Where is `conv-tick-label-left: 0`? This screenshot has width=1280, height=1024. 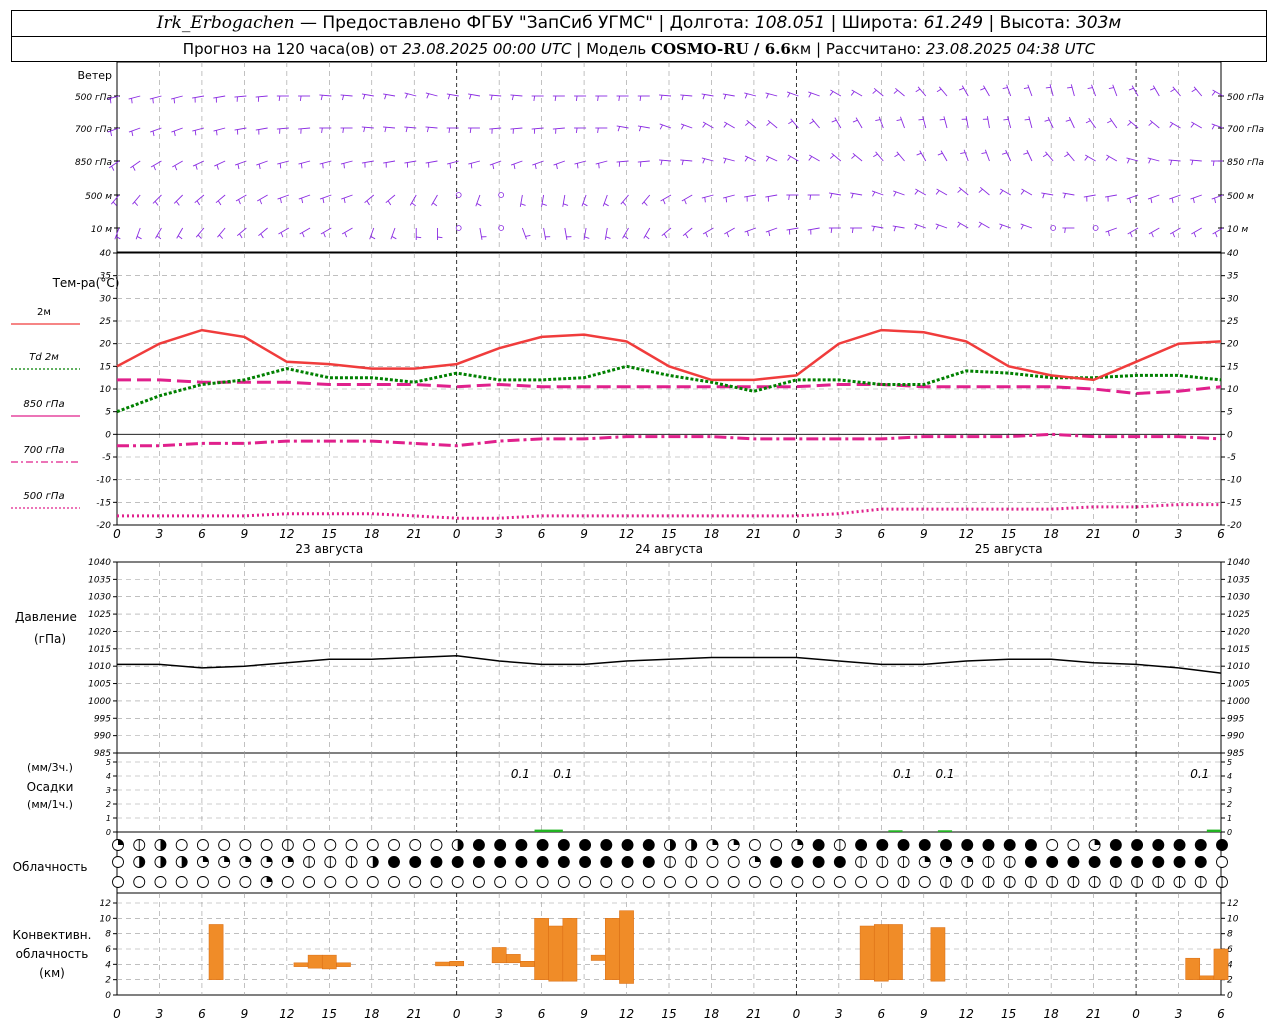
conv-tick-label-left: 0 is located at coordinates (108, 996).